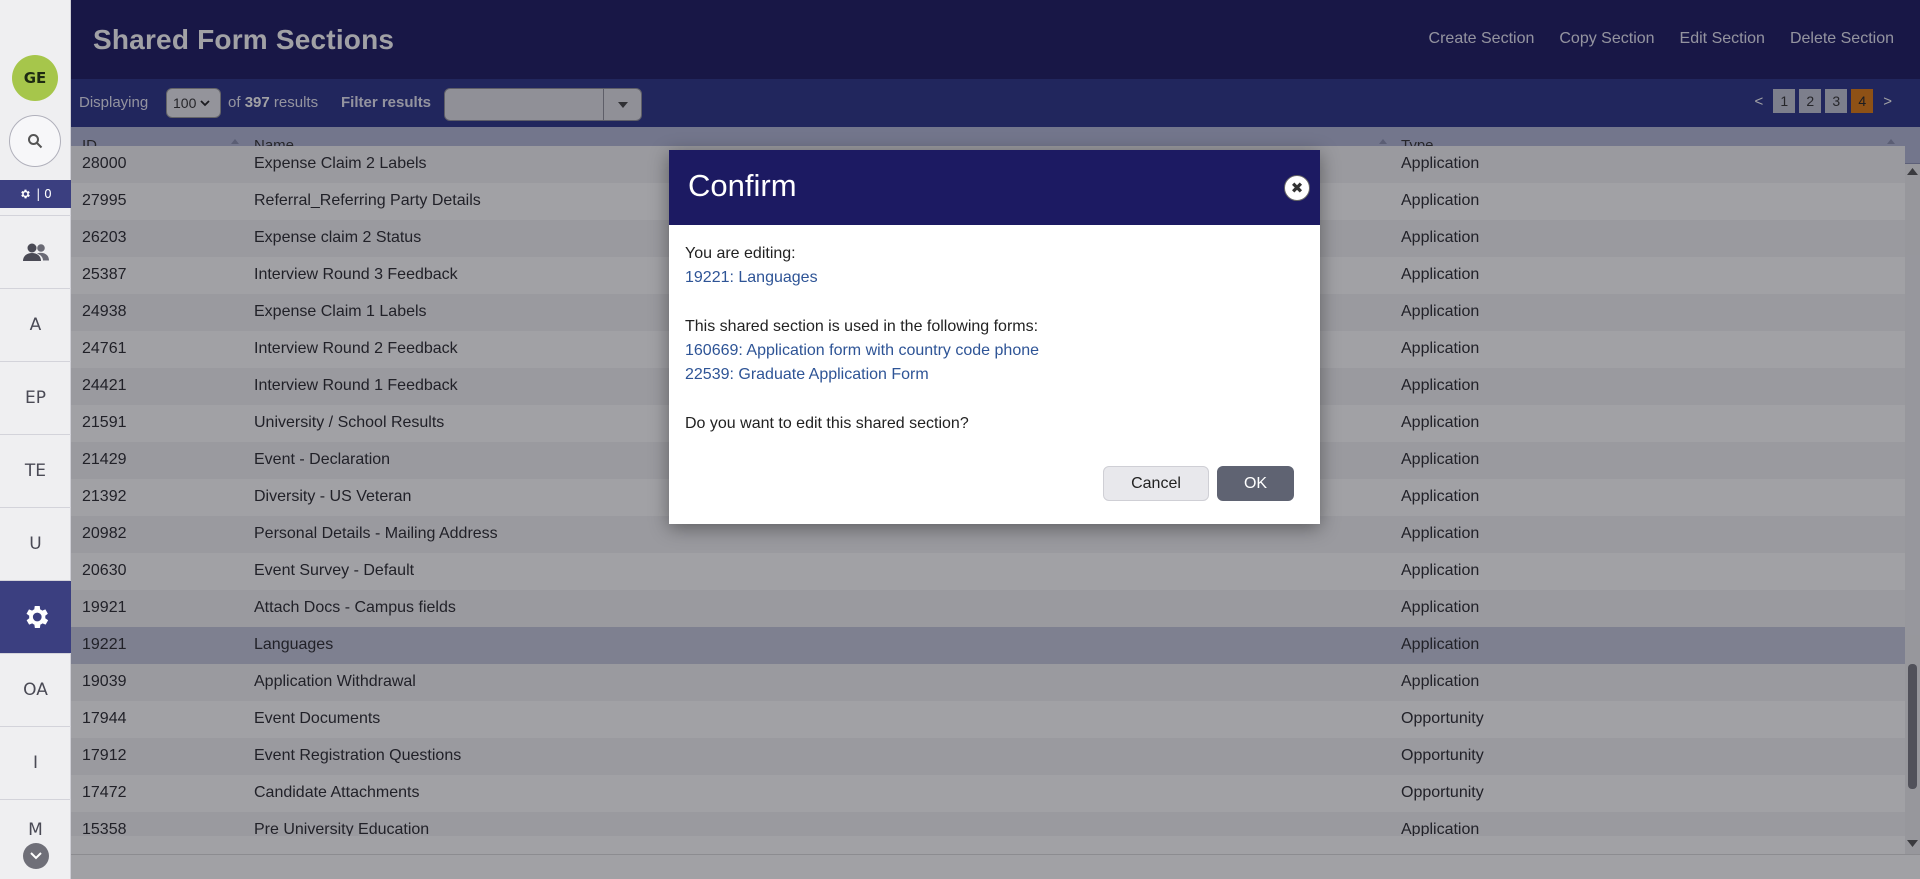 This screenshot has height=879, width=1920. I want to click on close-icon: ✖, so click(1297, 188).